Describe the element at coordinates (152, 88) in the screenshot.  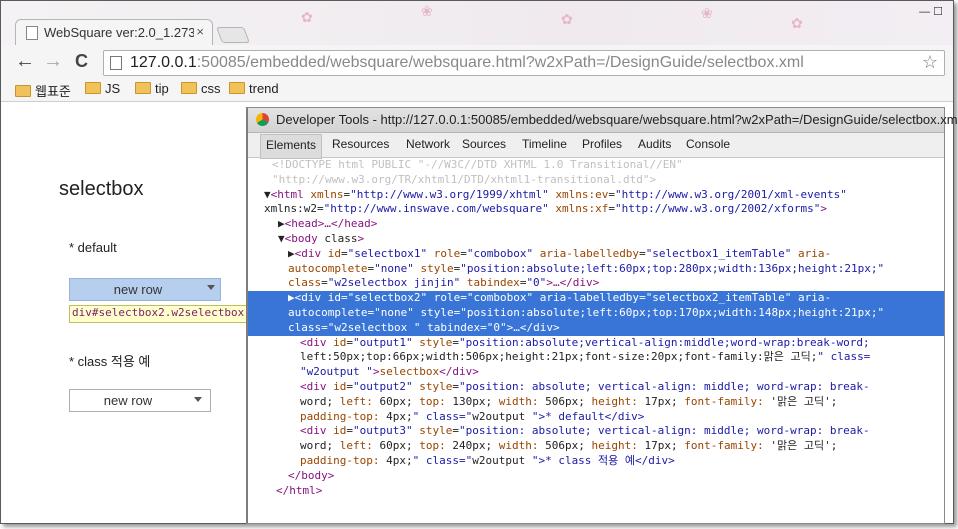
I see `bookmark-folder: tip` at that location.